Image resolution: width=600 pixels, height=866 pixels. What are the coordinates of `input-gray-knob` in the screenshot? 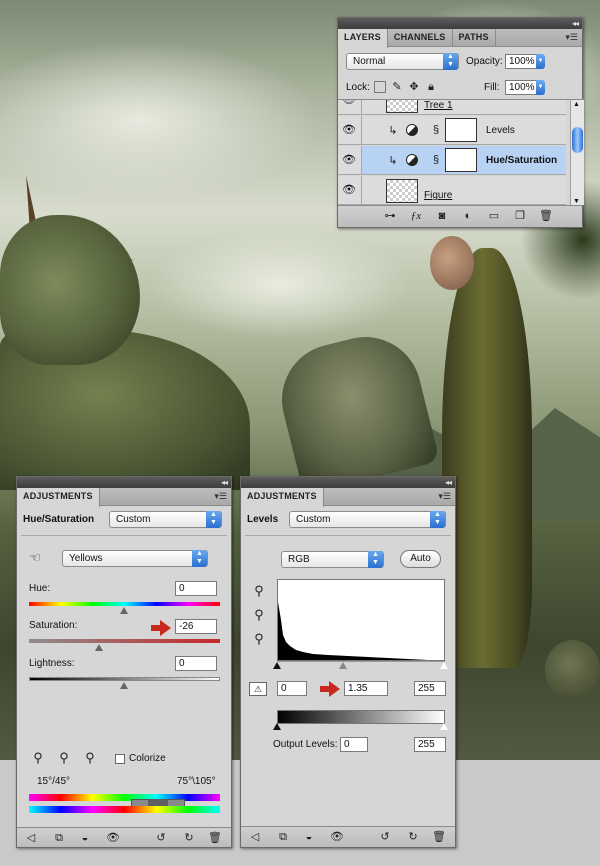 It's located at (343, 665).